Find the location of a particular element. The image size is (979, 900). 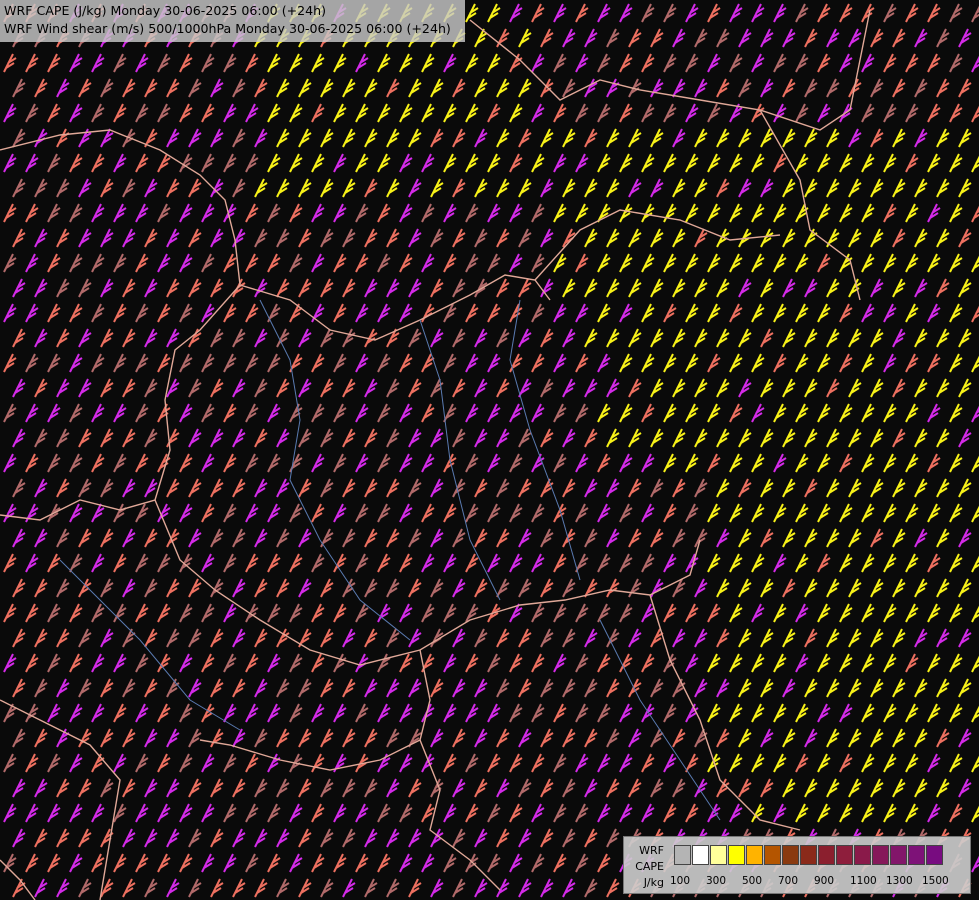

legend-tick-labels: 100 300 500 700 900 1100 1300 1500 is located at coordinates (820, 882).